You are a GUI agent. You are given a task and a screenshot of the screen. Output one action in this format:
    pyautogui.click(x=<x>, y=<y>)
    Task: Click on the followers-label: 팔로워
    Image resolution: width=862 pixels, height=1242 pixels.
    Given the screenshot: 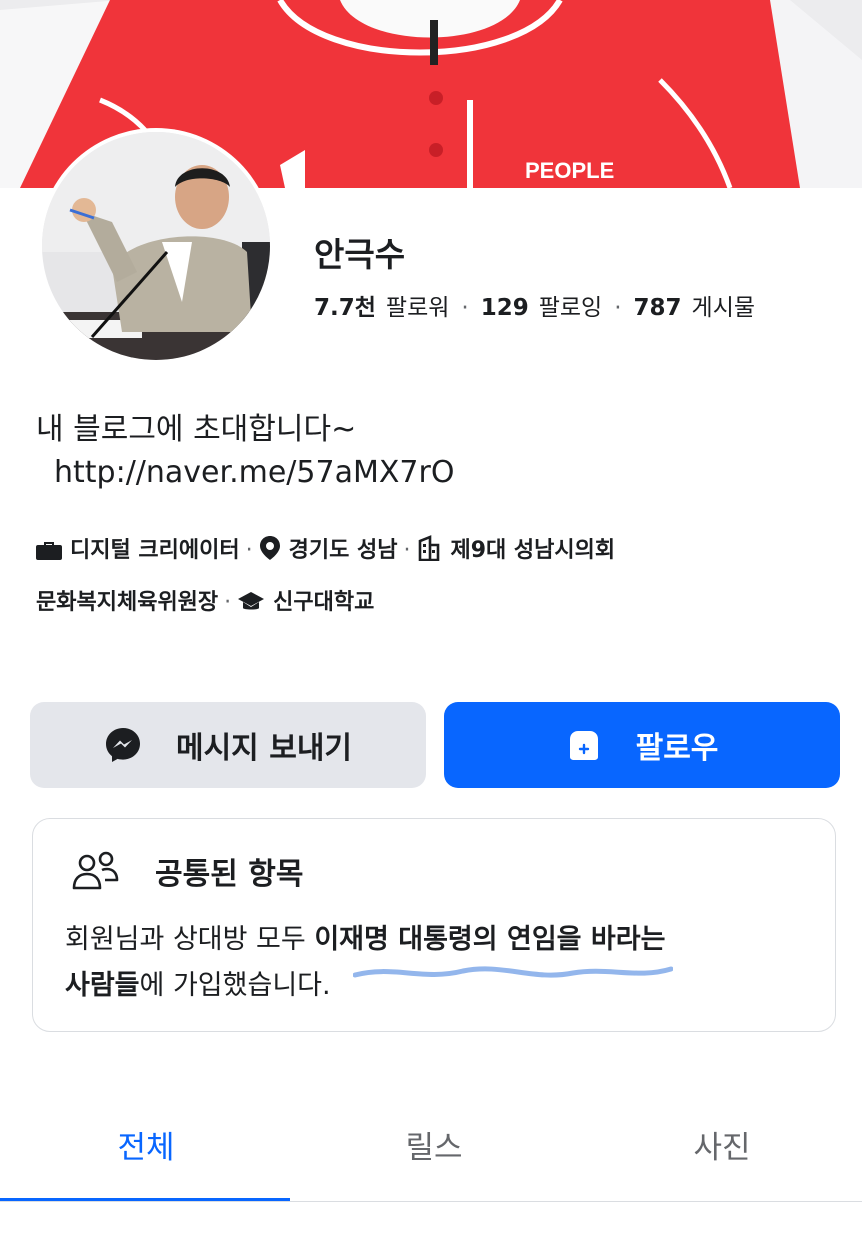 What is the action you would take?
    pyautogui.click(x=417, y=308)
    